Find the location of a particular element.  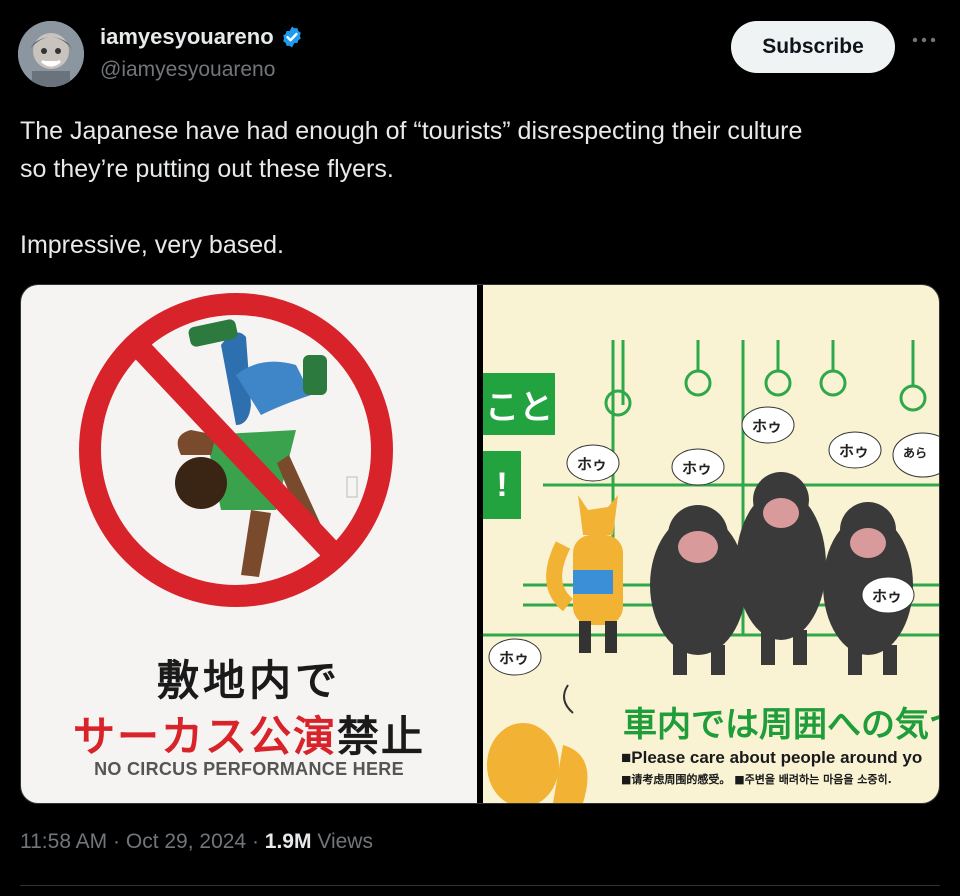

bubble-text: あら is located at coordinates (915, 453).